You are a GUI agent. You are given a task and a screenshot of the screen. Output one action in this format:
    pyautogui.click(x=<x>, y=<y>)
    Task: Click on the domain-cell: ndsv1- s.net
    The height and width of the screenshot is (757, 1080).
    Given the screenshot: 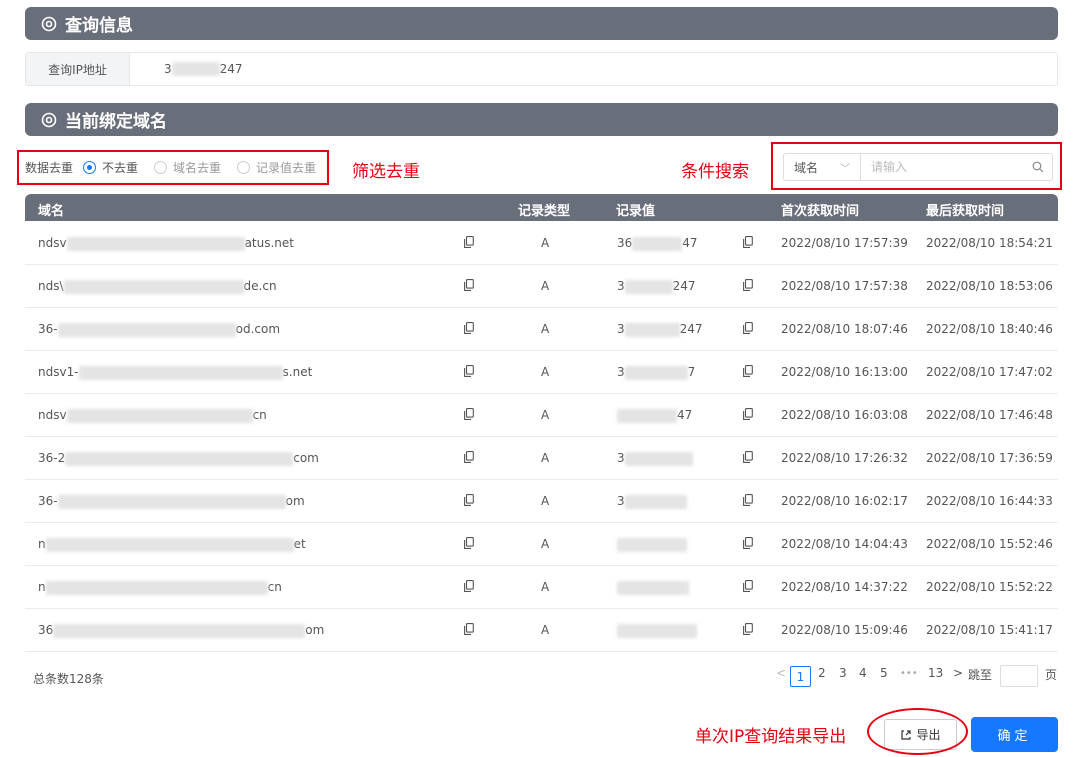 What is the action you would take?
    pyautogui.click(x=175, y=372)
    